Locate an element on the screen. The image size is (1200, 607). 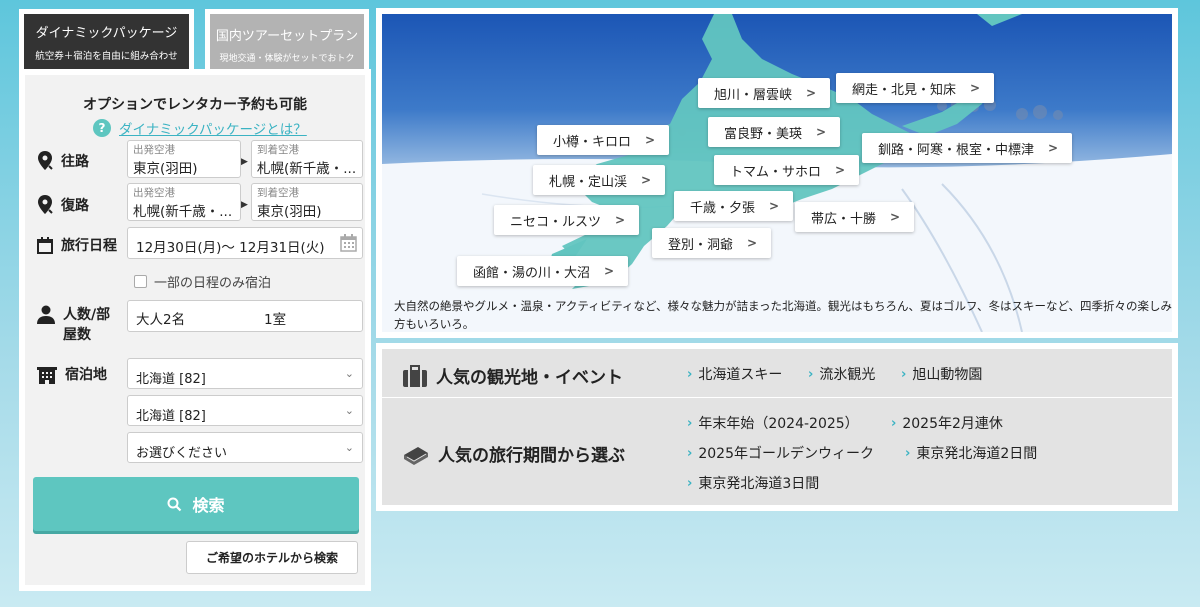
people-rooms-field: 大人2名 1室 is located at coordinates (245, 316).